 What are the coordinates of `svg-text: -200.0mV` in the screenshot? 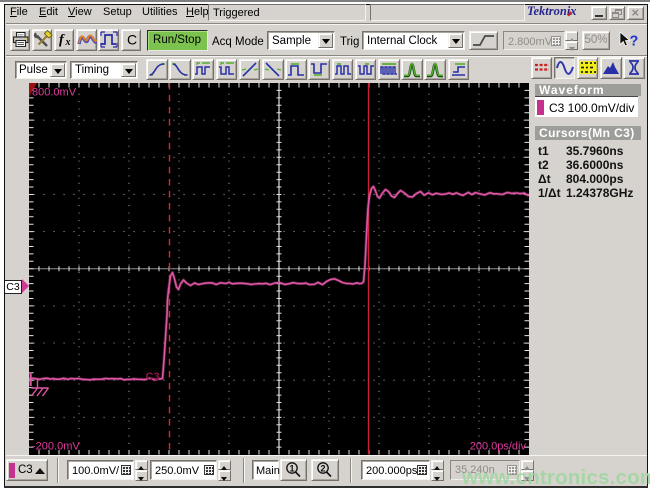 It's located at (56, 447).